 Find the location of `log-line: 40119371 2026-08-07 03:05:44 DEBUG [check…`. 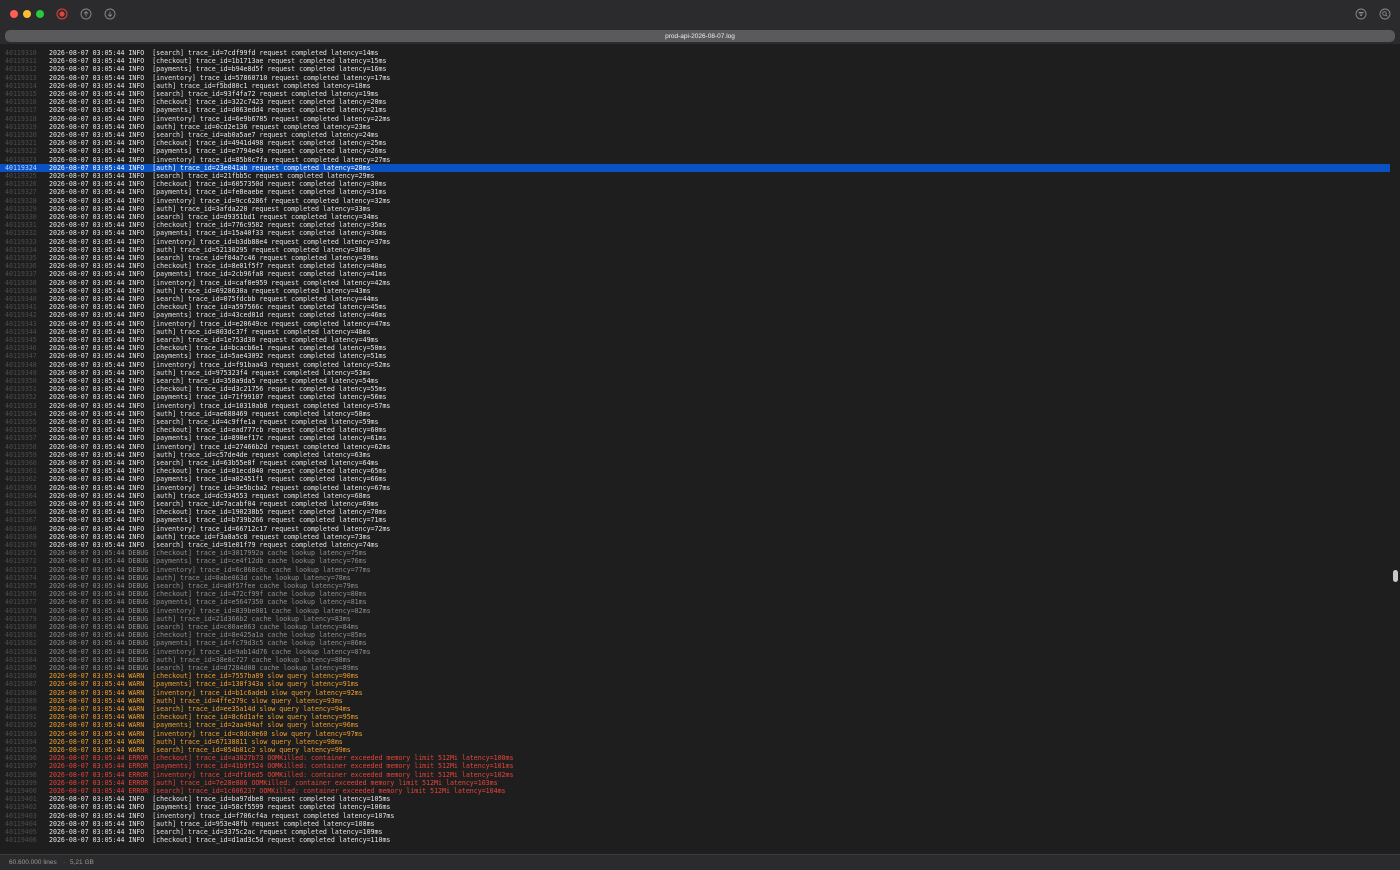

log-line: 40119371 2026-08-07 03:05:44 DEBUG [check… is located at coordinates (695, 553).